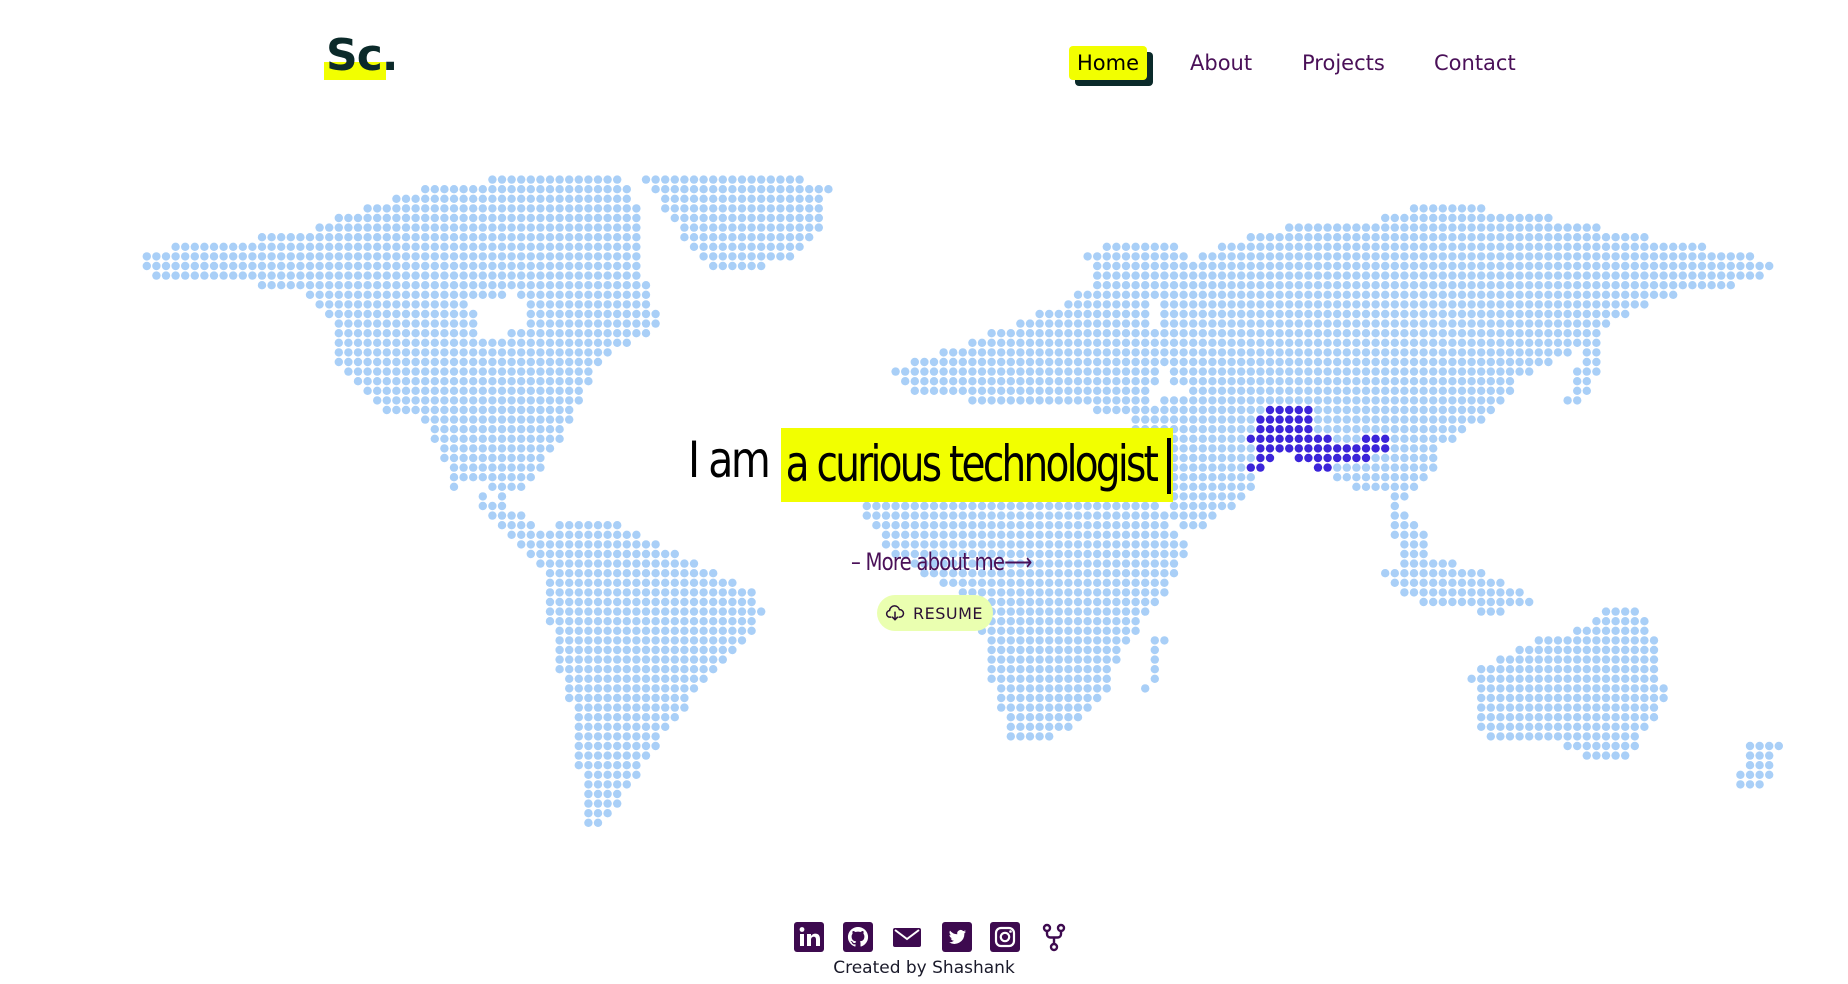  What do you see at coordinates (1343, 63) in the screenshot?
I see `nav-projects: Projects` at bounding box center [1343, 63].